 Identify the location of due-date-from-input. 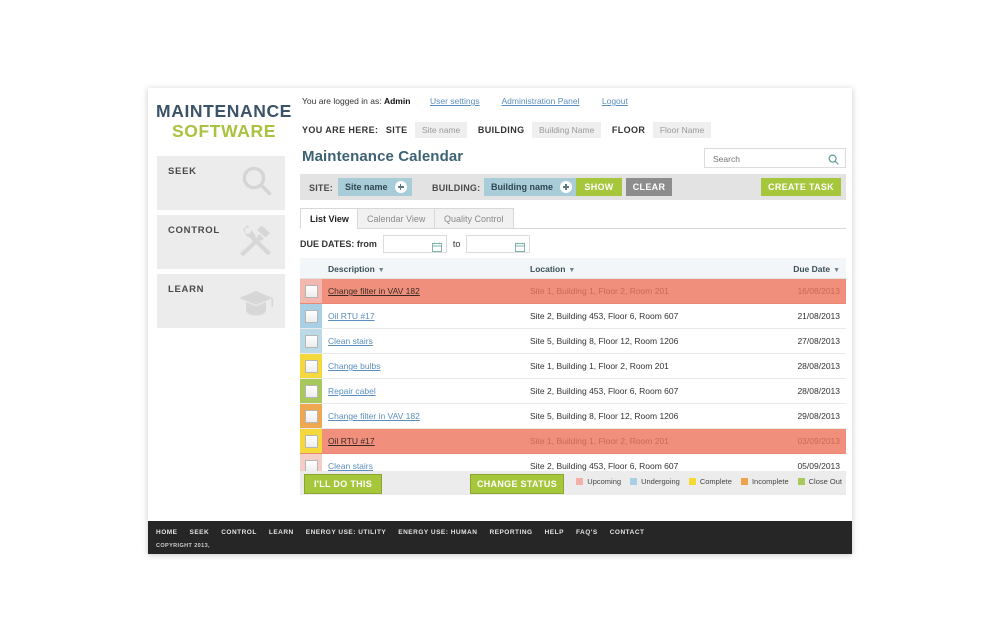
(414, 244).